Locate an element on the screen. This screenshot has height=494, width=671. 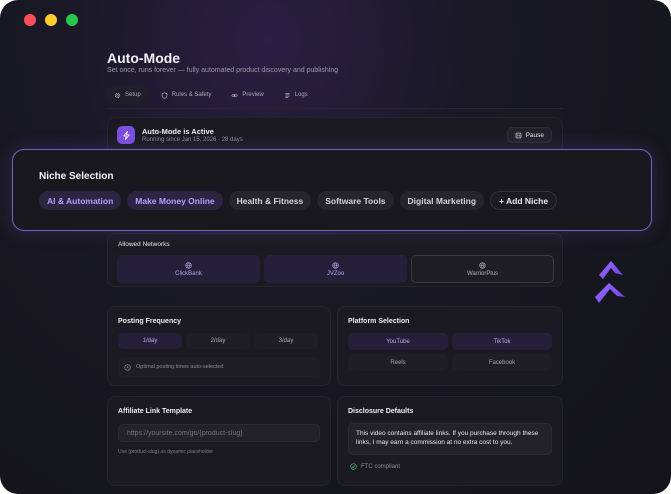
tab-divider is located at coordinates (335, 108).